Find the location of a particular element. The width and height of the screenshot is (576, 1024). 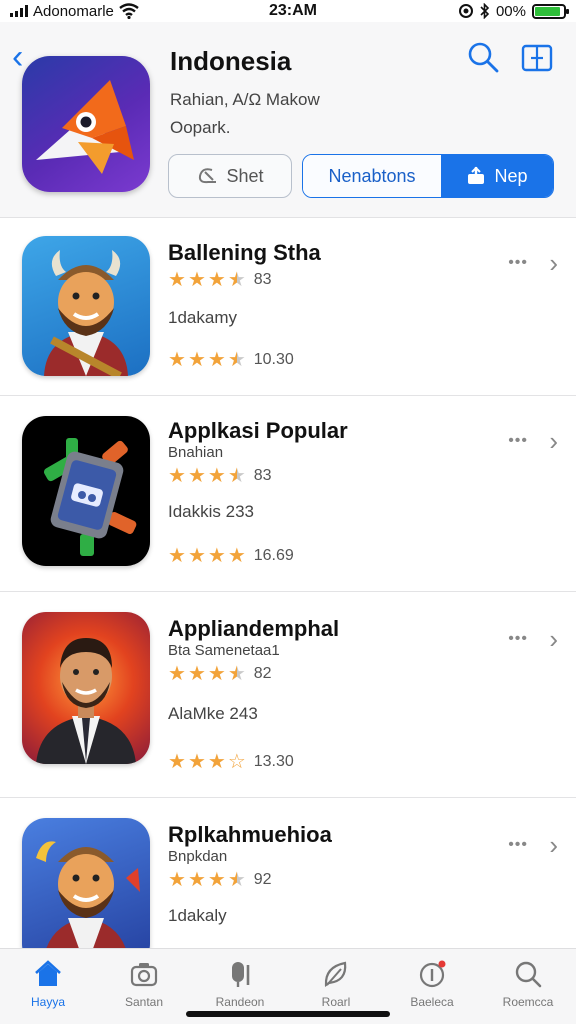

page-title: Indonesia is located at coordinates (231, 61).